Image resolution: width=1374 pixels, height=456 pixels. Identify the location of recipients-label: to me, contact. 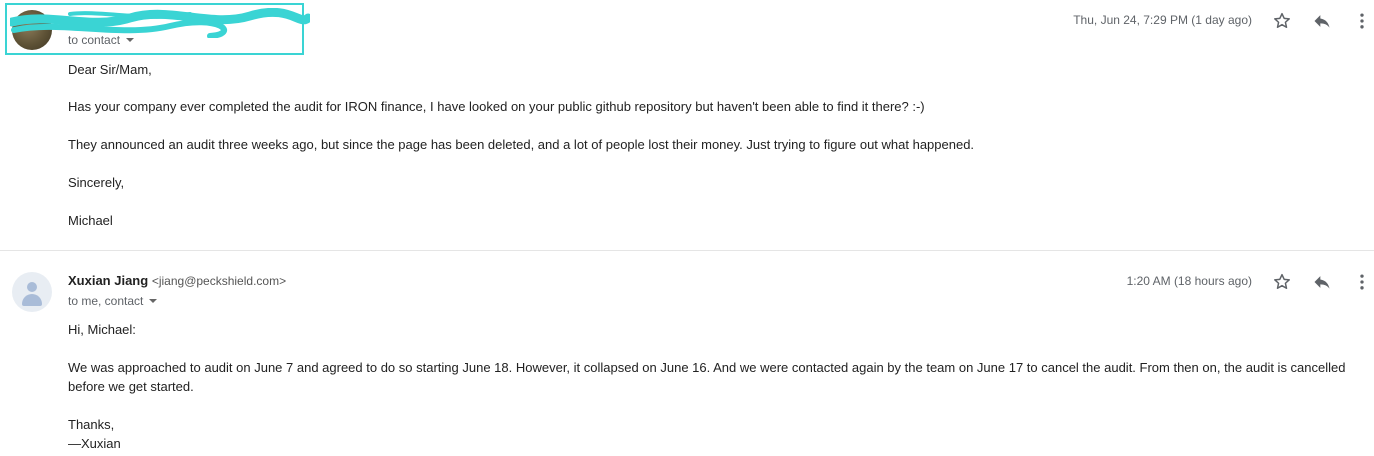
(106, 301).